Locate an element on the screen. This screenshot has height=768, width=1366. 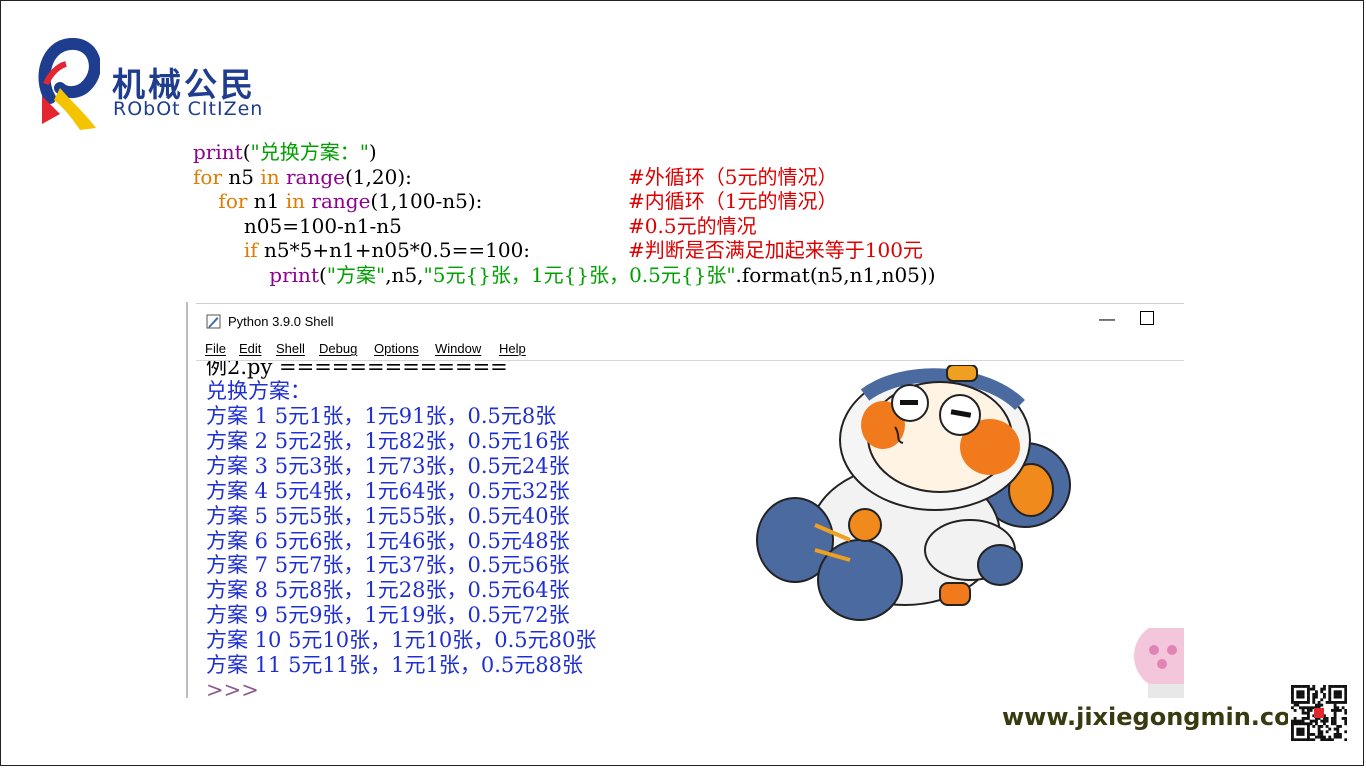
output-result-line: 方案 1 5元1张，1元91张，0.5元8张 is located at coordinates (381, 416).